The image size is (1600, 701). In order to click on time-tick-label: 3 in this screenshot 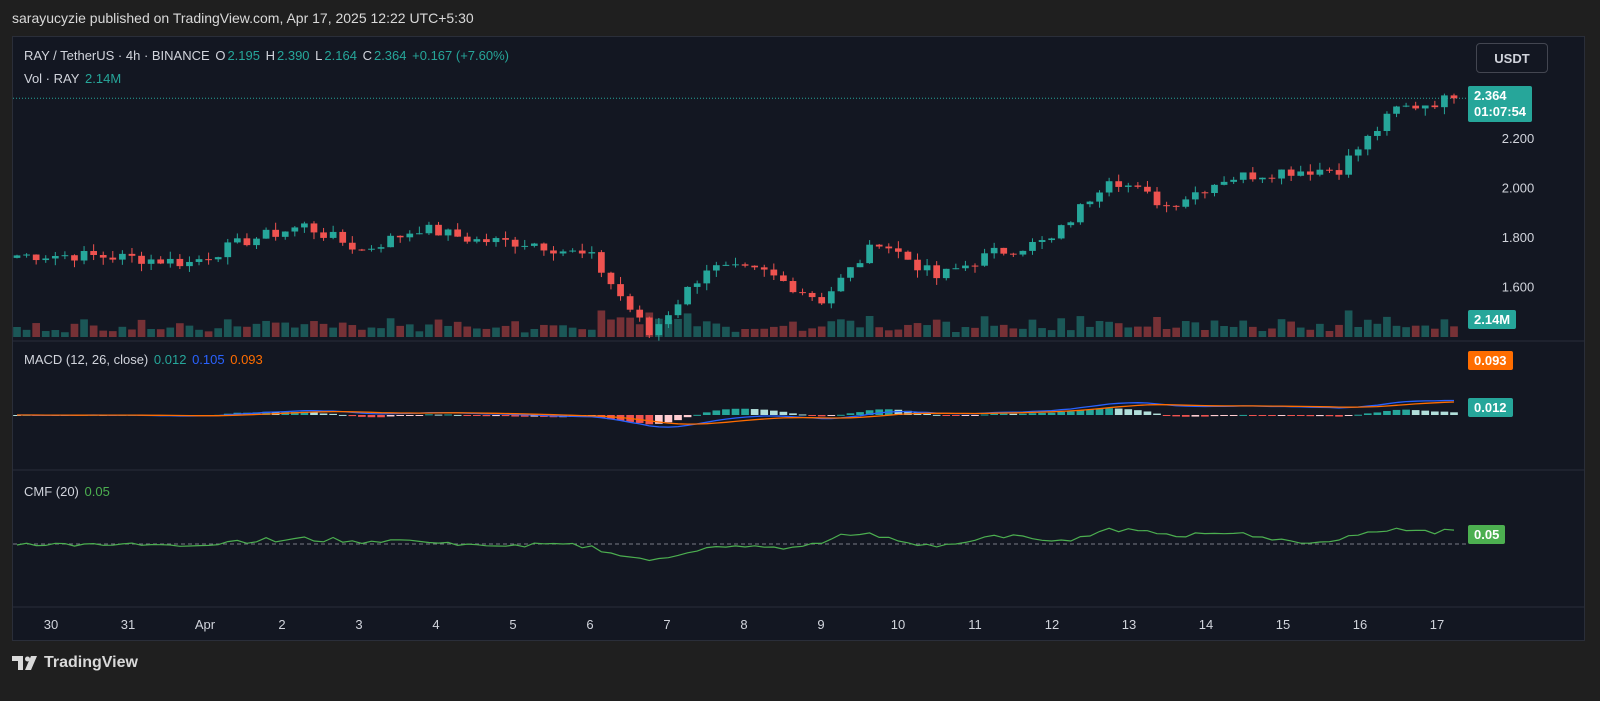, I will do `click(359, 624)`.